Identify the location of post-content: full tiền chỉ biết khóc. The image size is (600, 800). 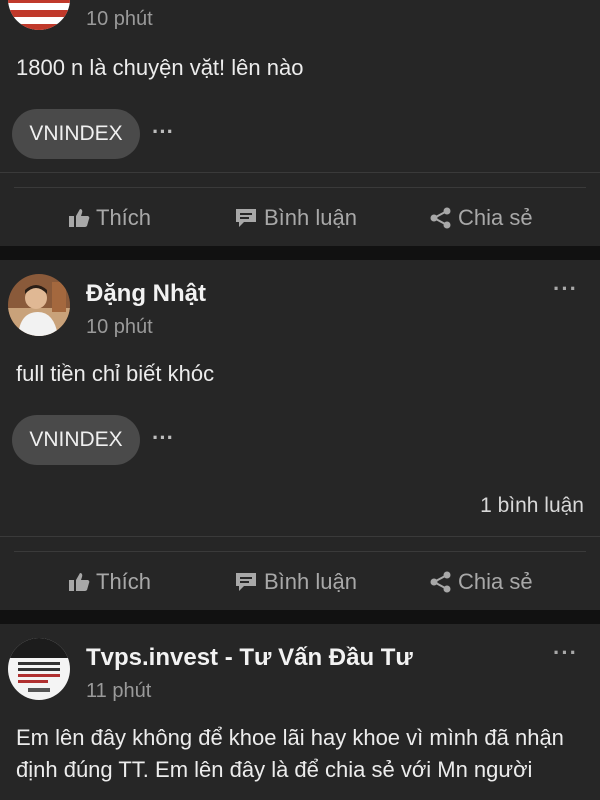
(115, 373).